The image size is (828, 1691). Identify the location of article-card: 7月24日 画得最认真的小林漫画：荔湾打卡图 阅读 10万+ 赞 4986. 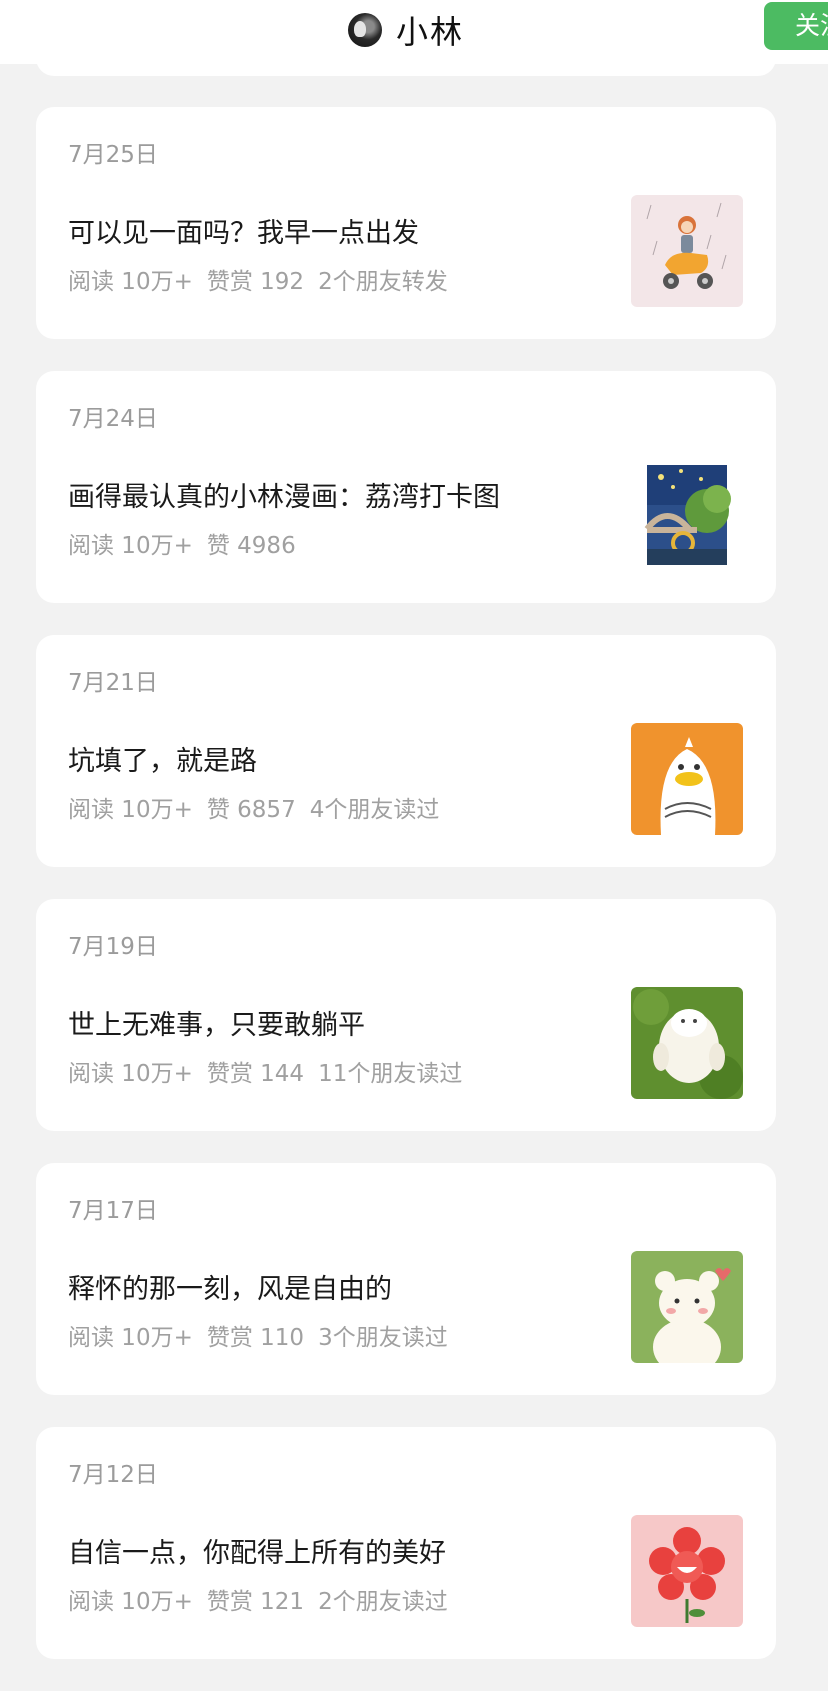
(406, 487).